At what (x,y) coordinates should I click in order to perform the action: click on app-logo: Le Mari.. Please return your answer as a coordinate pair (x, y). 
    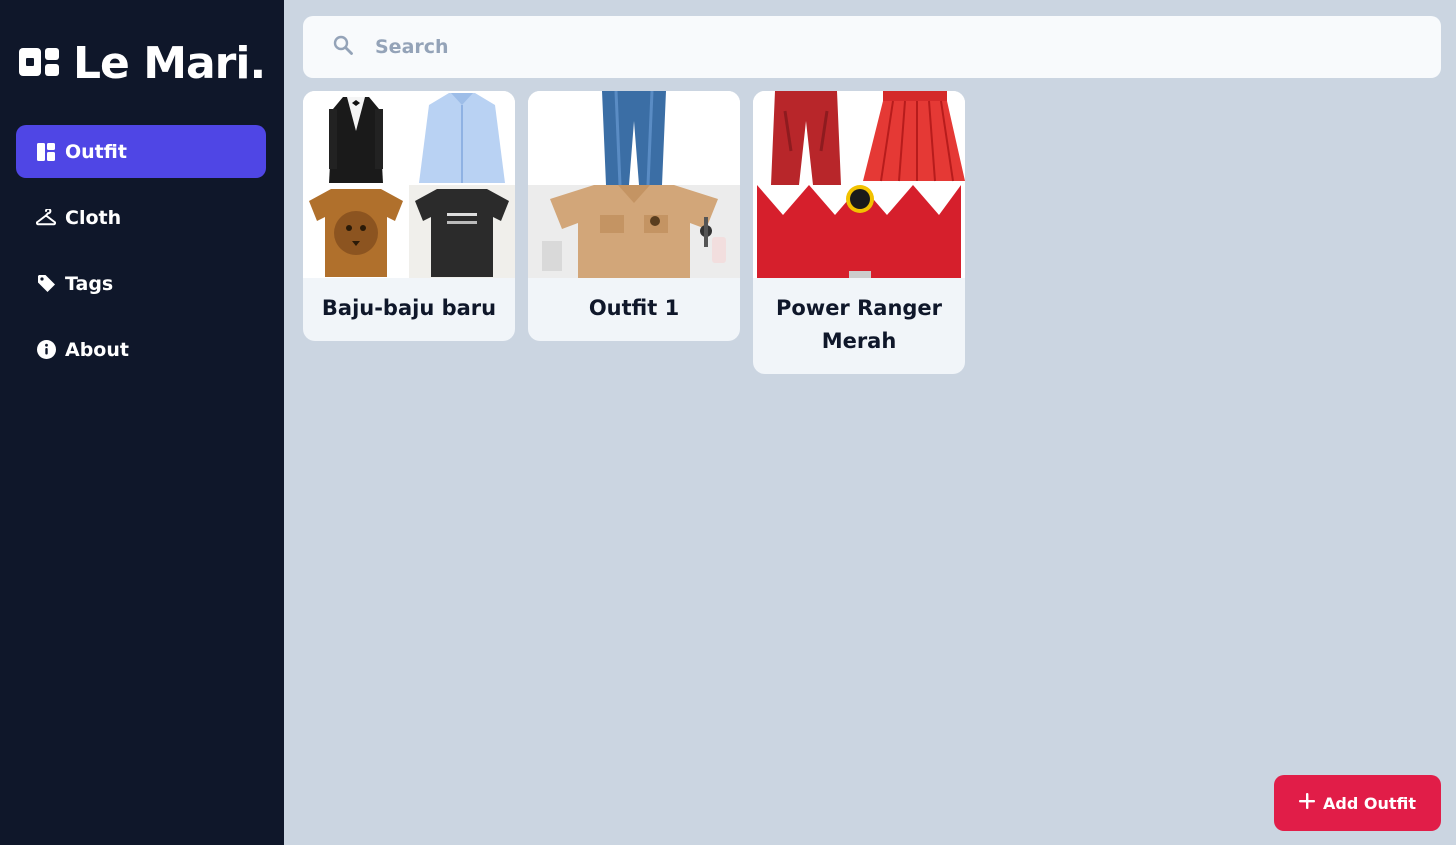
    Looking at the image, I should click on (142, 64).